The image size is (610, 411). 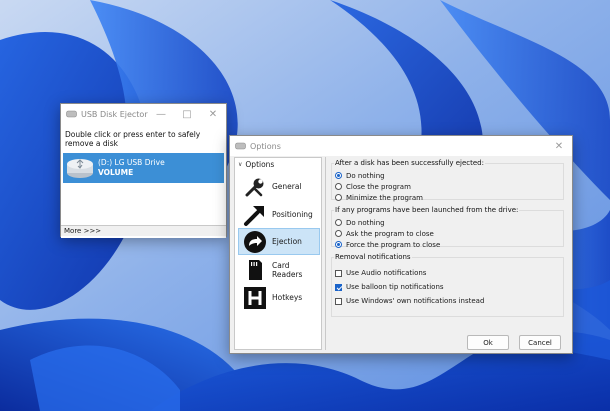 I want to click on maximize-button: □, so click(x=187, y=114).